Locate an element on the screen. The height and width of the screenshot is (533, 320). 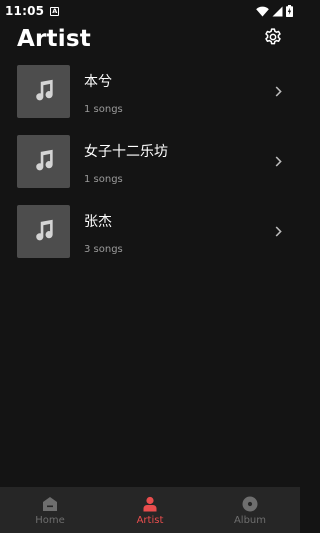
signal-icon is located at coordinates (277, 11).